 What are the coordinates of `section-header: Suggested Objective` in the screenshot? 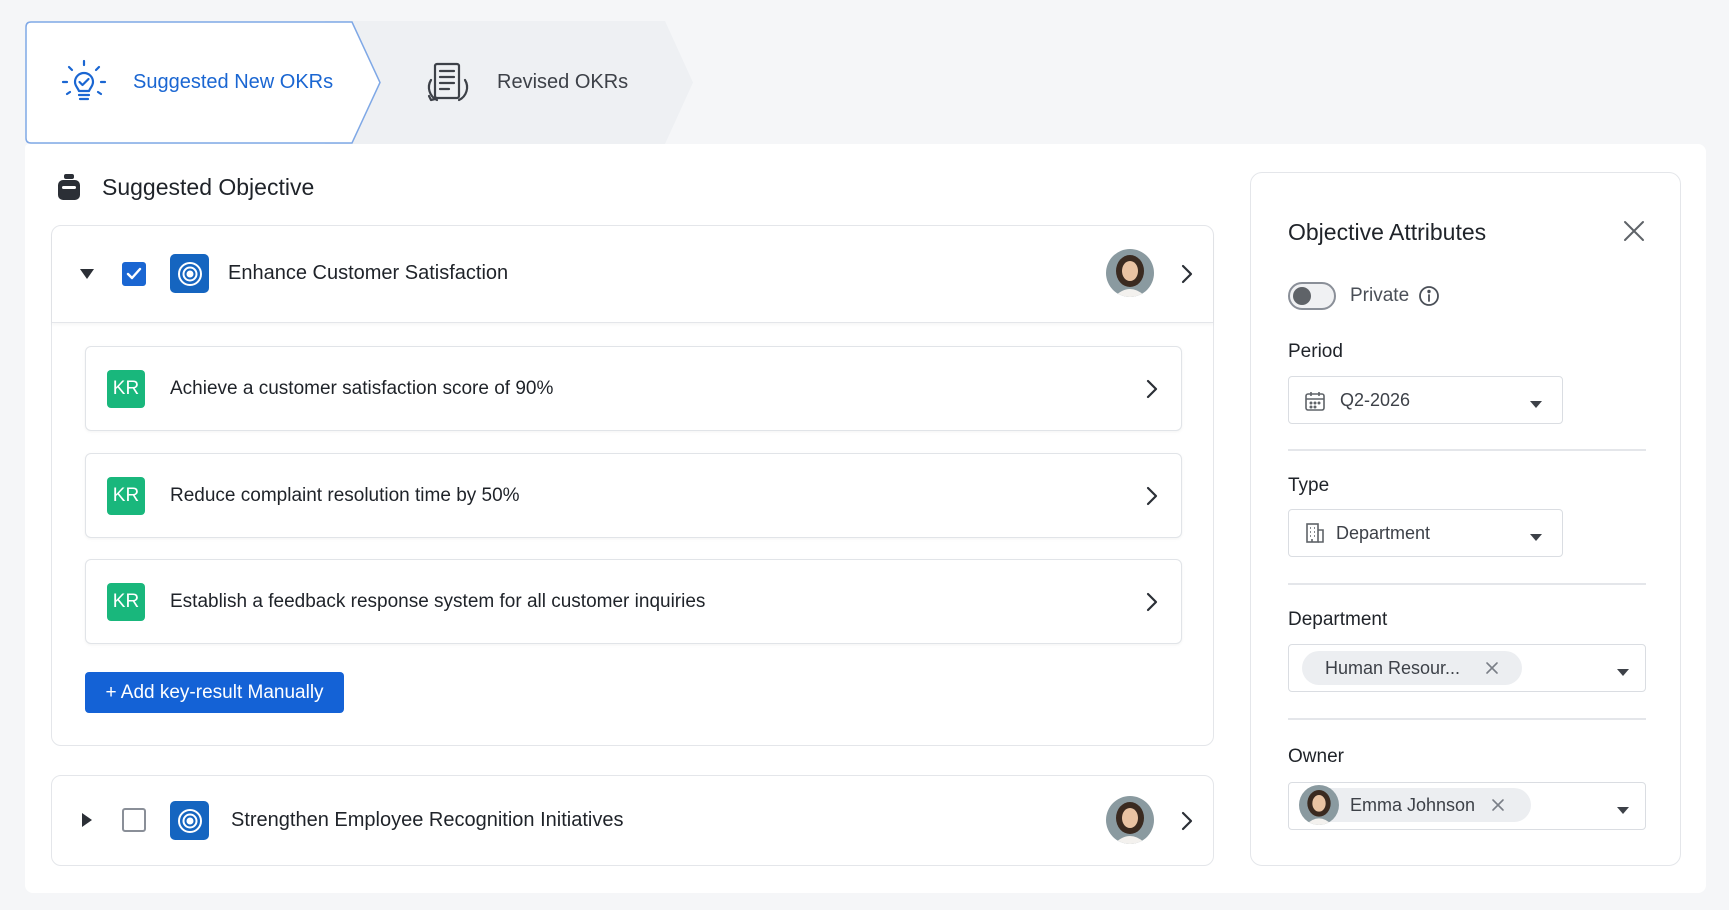 It's located at (185, 187).